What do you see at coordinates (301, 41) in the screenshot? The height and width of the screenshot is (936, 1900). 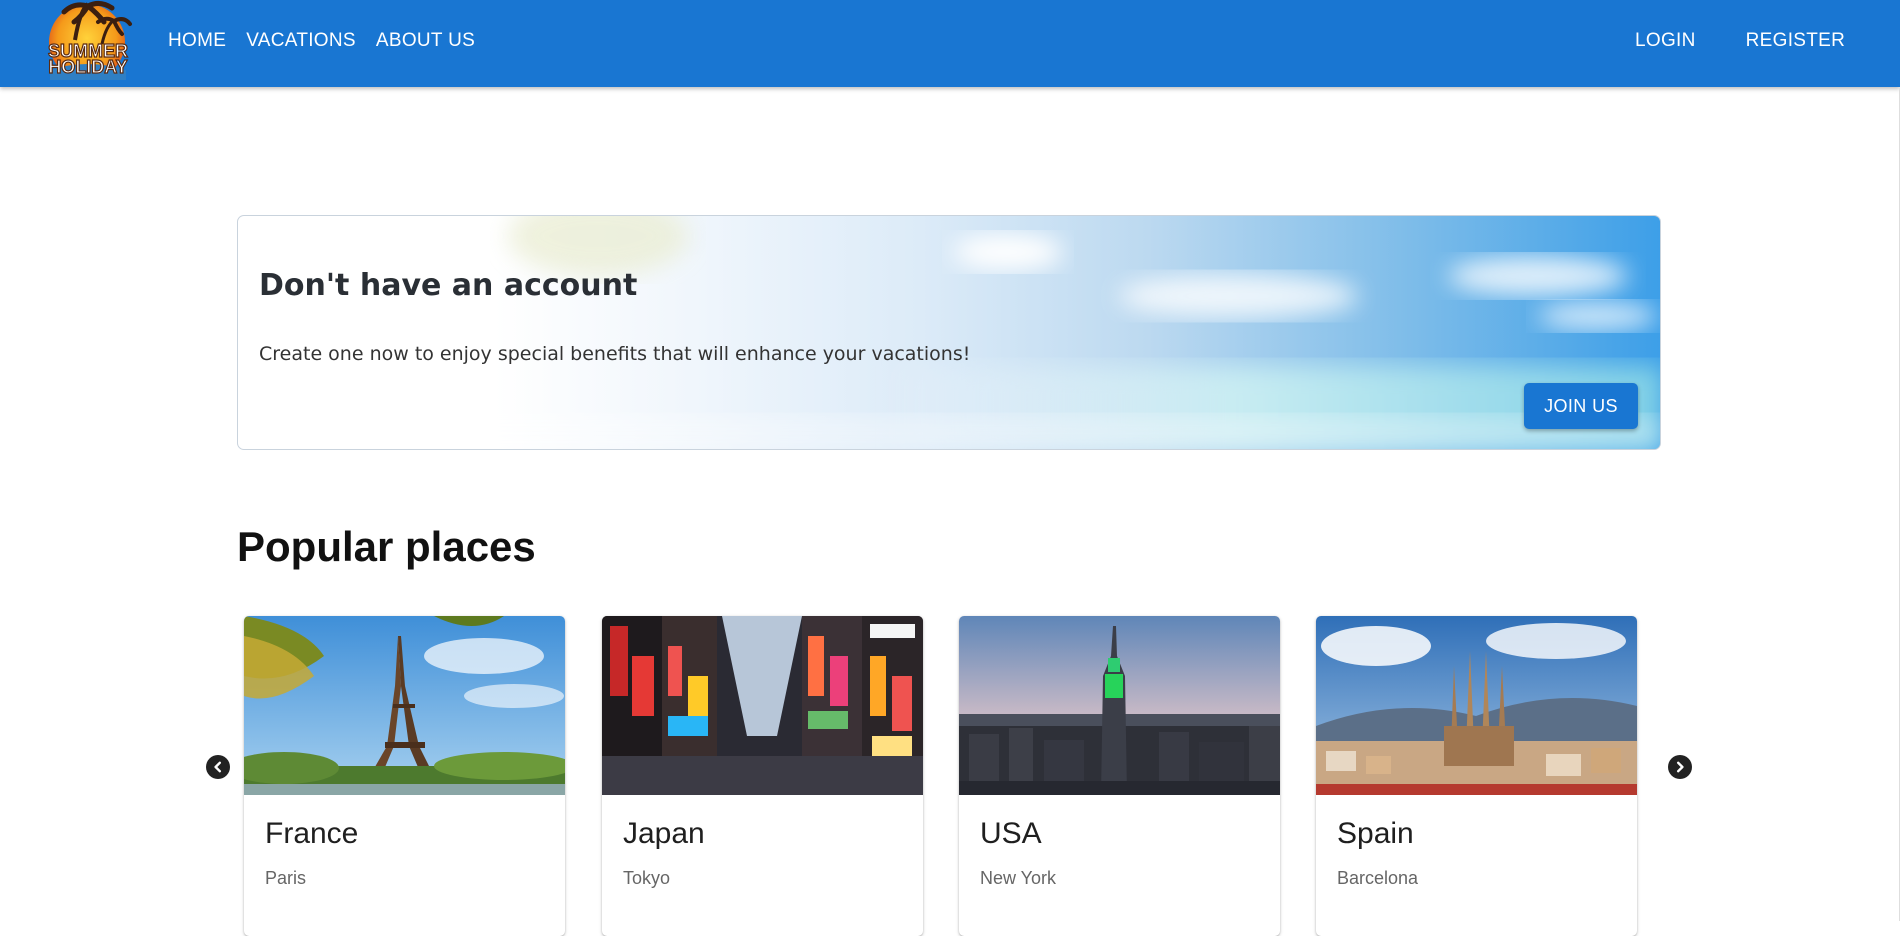 I see `nav-vacations-button: VACATIONS` at bounding box center [301, 41].